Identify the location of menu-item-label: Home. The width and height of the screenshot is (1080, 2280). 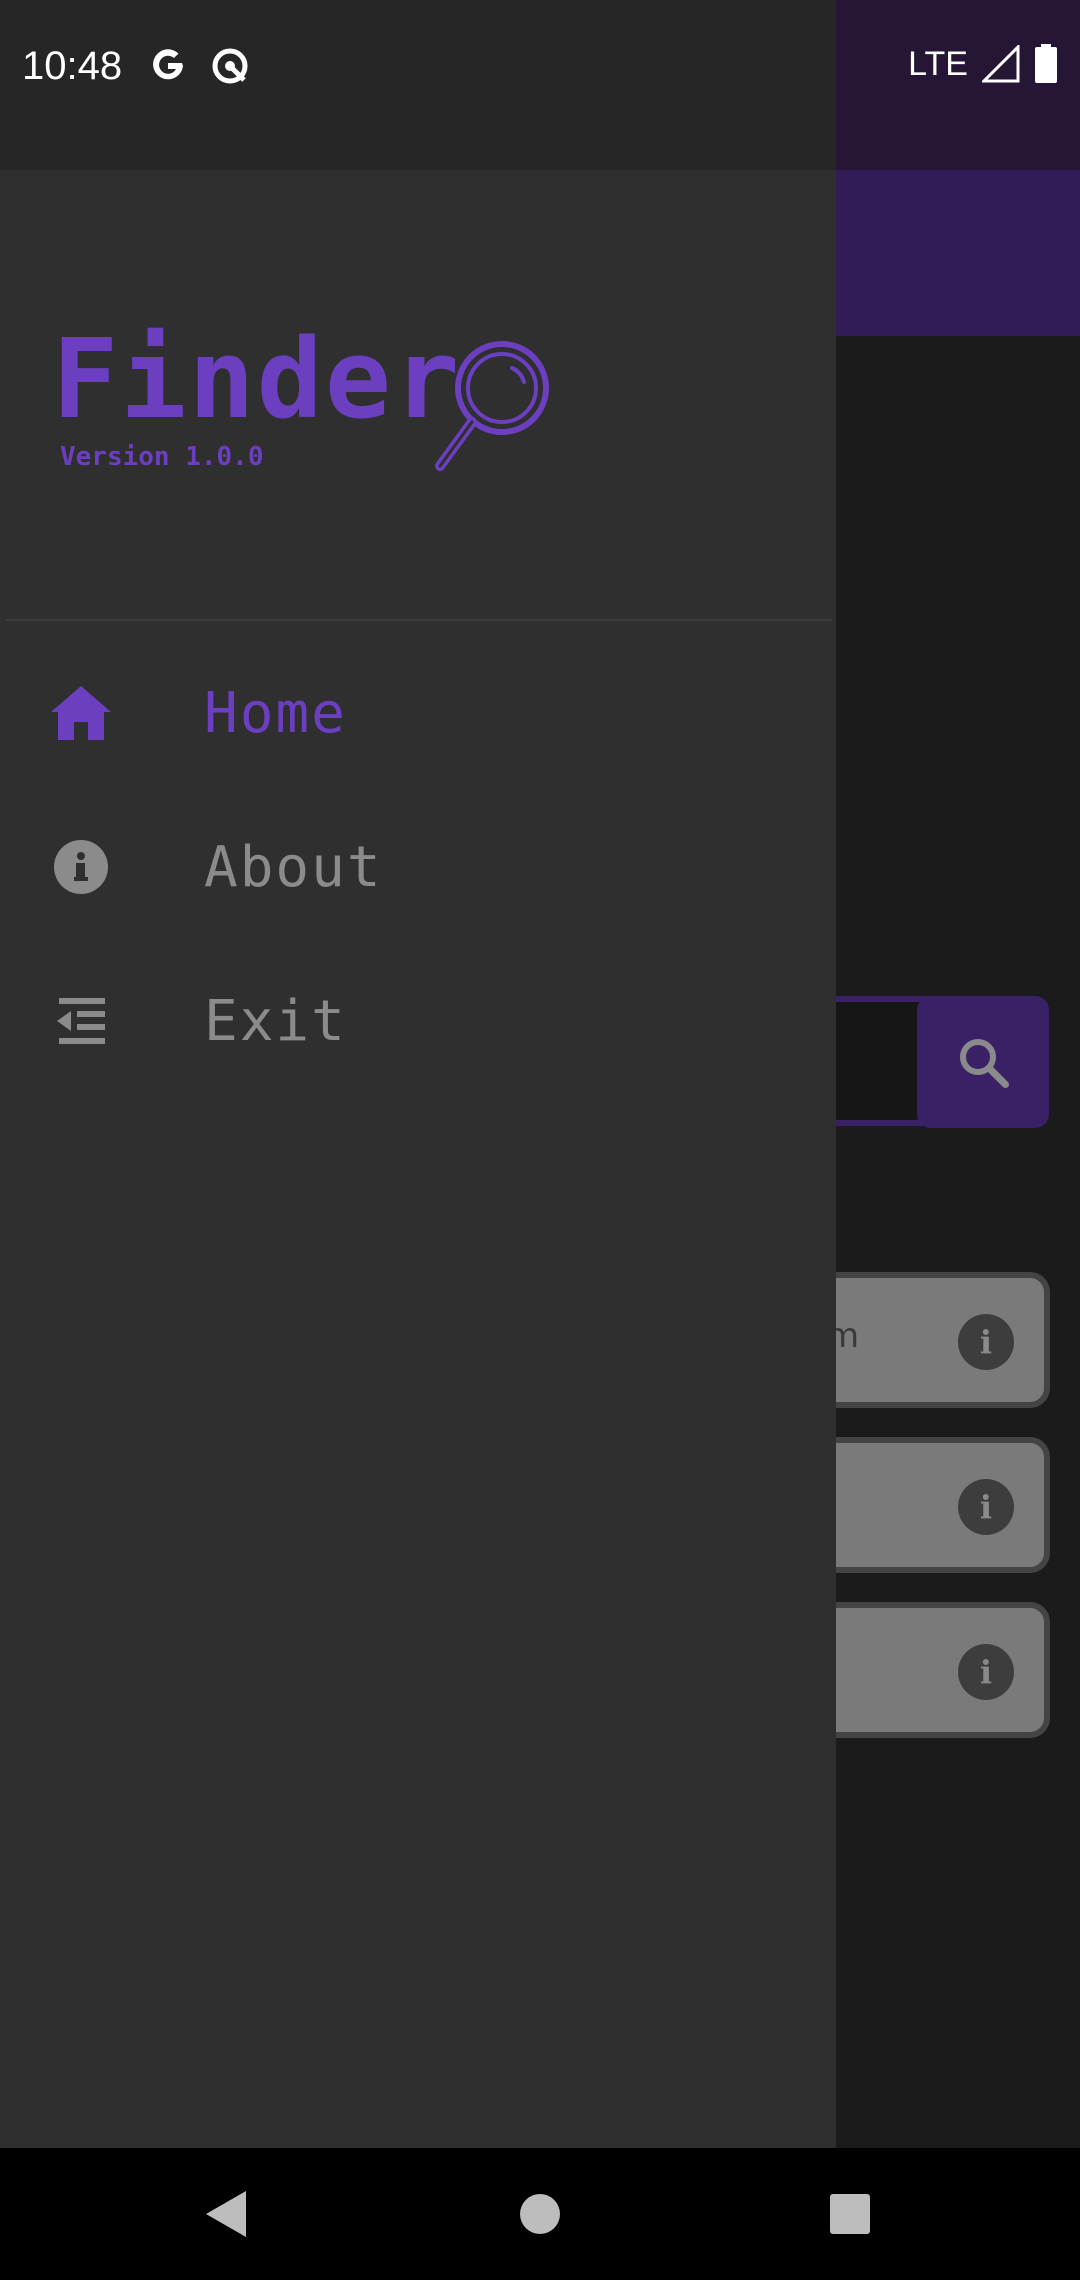
(275, 713).